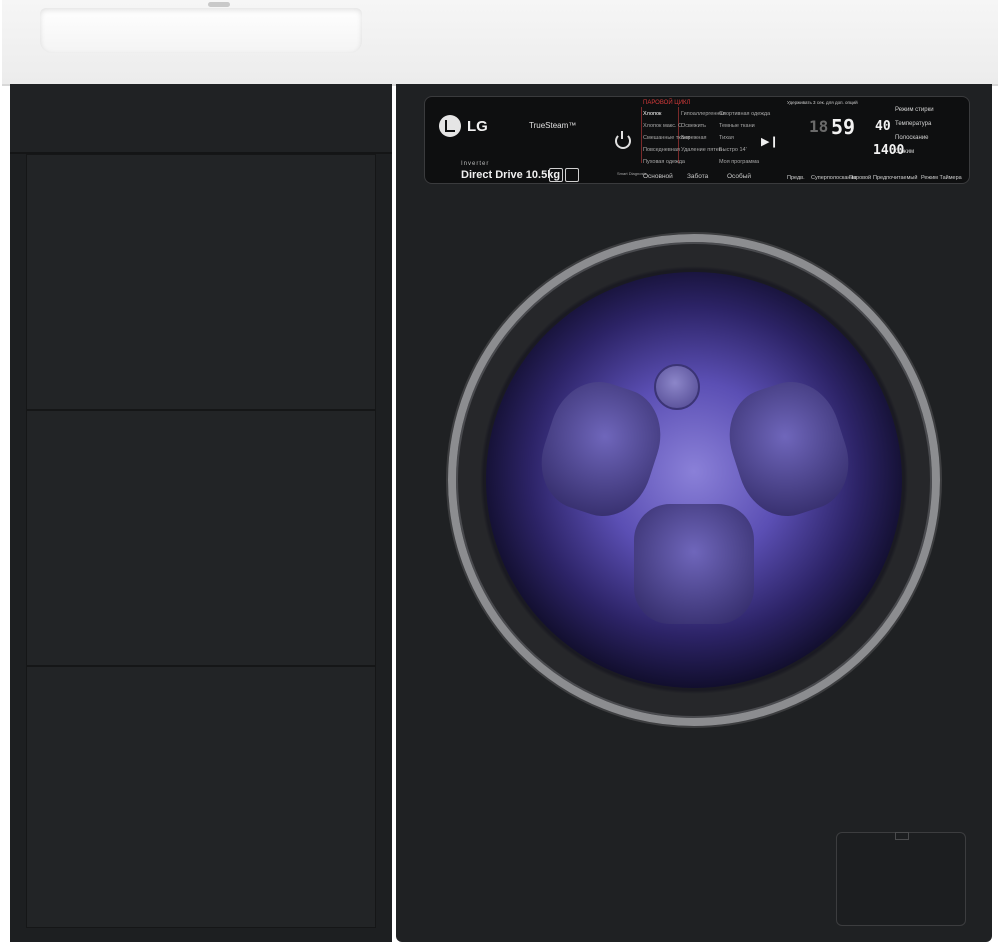 Image resolution: width=1000 pixels, height=942 pixels. Describe the element at coordinates (500, 43) in the screenshot. I see `countertop` at that location.